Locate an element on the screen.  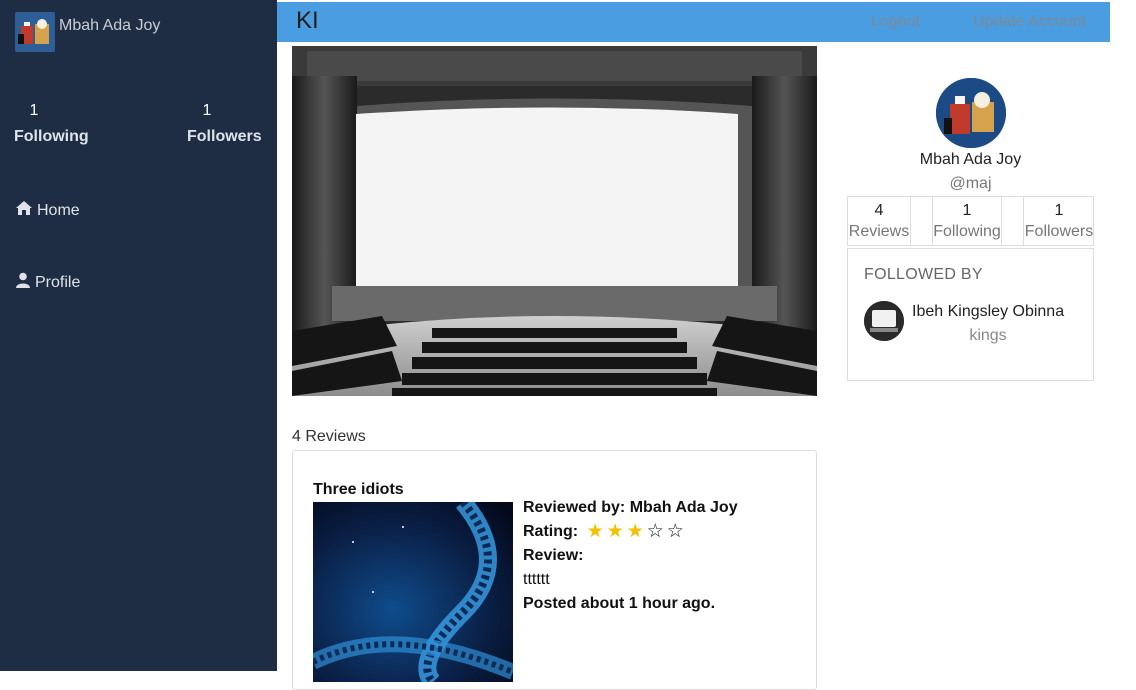
logout-link: Logout is located at coordinates (895, 22).